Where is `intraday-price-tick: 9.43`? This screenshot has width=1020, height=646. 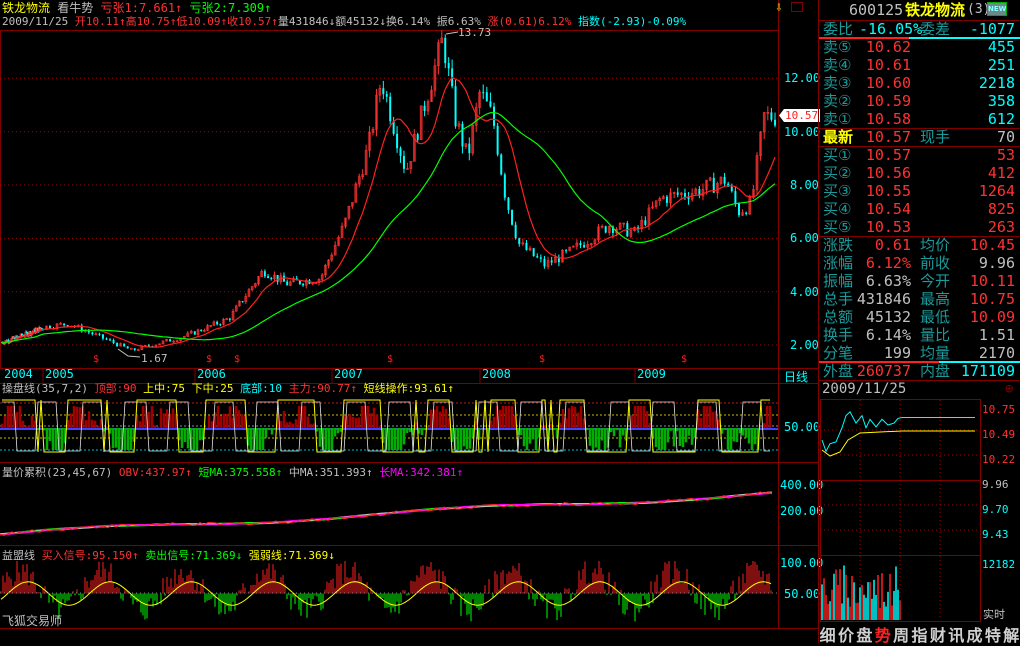
intraday-price-tick: 9.43 is located at coordinates (995, 534).